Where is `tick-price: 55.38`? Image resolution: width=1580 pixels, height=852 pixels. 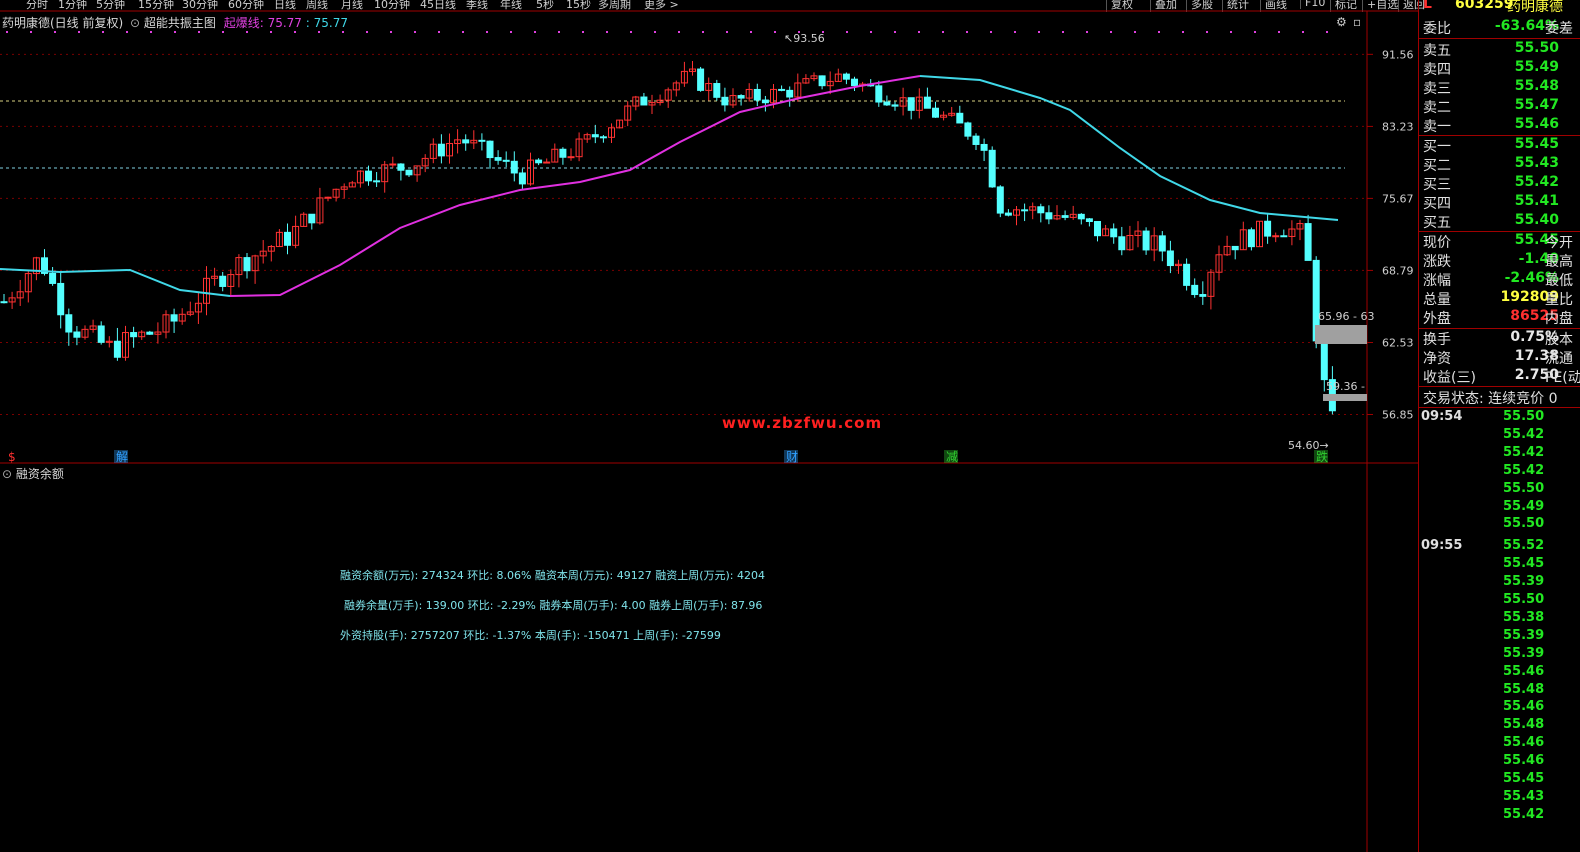
tick-price: 55.38 is located at coordinates (1524, 617).